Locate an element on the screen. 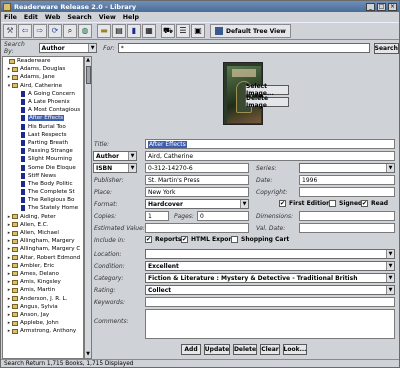 Image resolution: width=400 pixels, height=368 pixels. delete-image-button: Delete Image is located at coordinates (267, 102).